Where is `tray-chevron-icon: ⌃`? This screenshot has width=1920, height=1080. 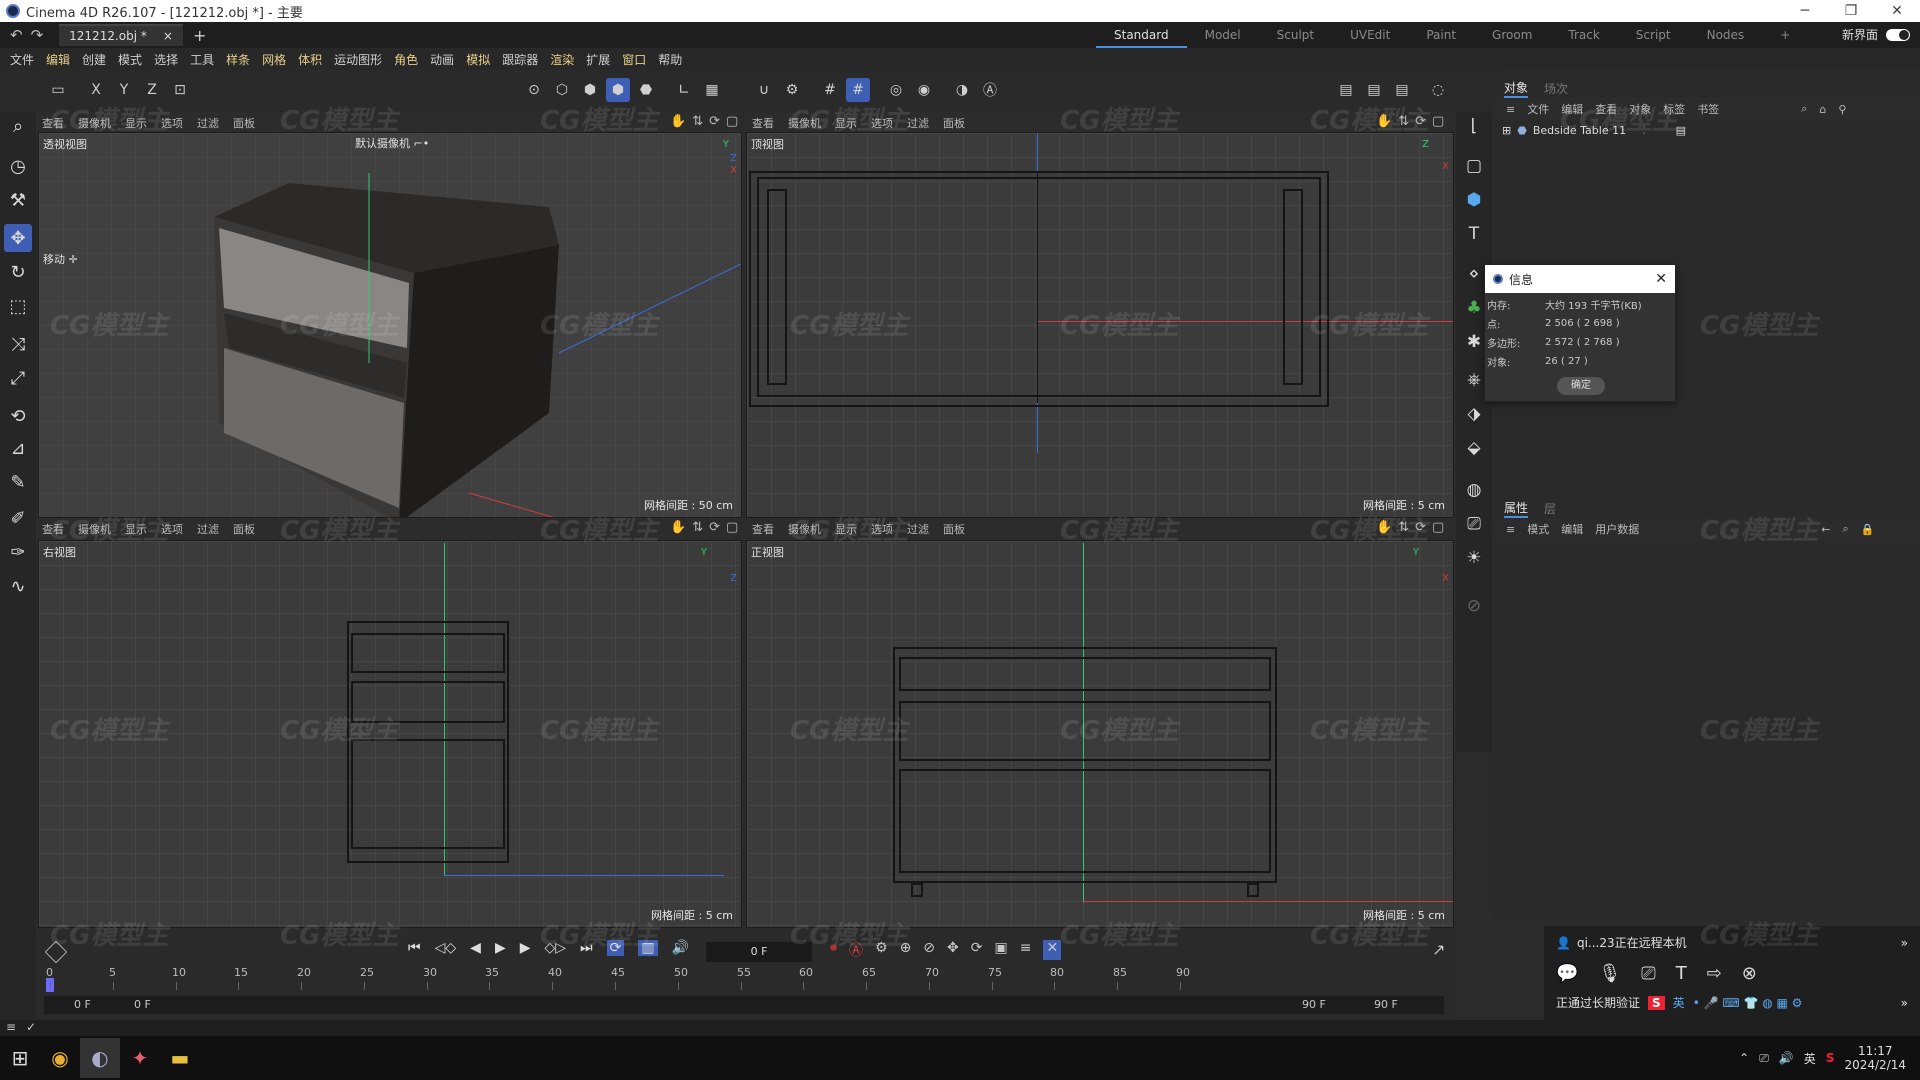
tray-chevron-icon: ⌃ is located at coordinates (1744, 1058).